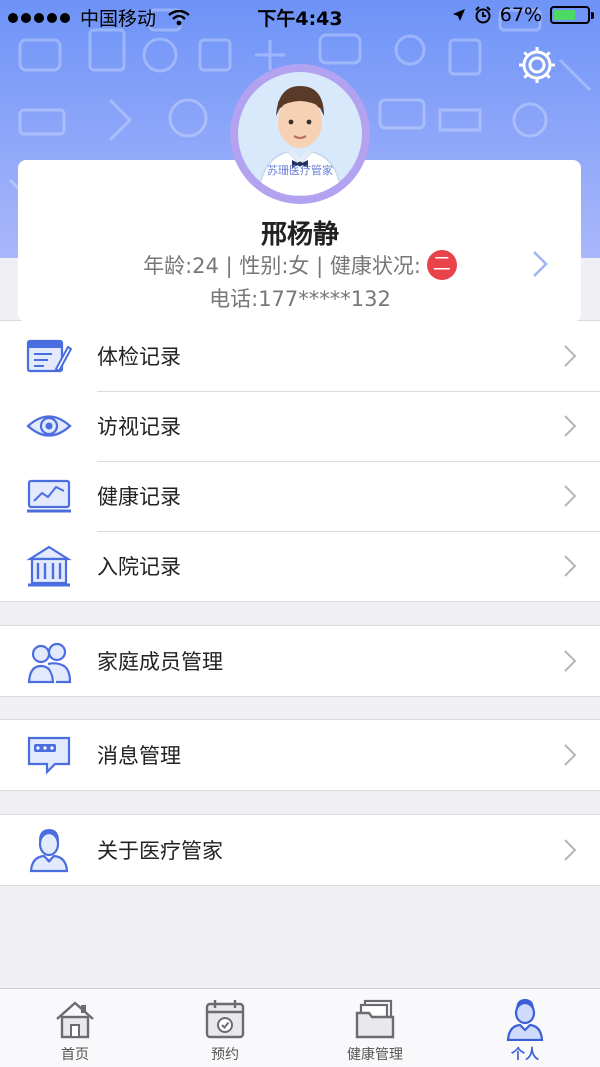 This screenshot has height=1067, width=600. I want to click on person-icon, so click(525, 1020).